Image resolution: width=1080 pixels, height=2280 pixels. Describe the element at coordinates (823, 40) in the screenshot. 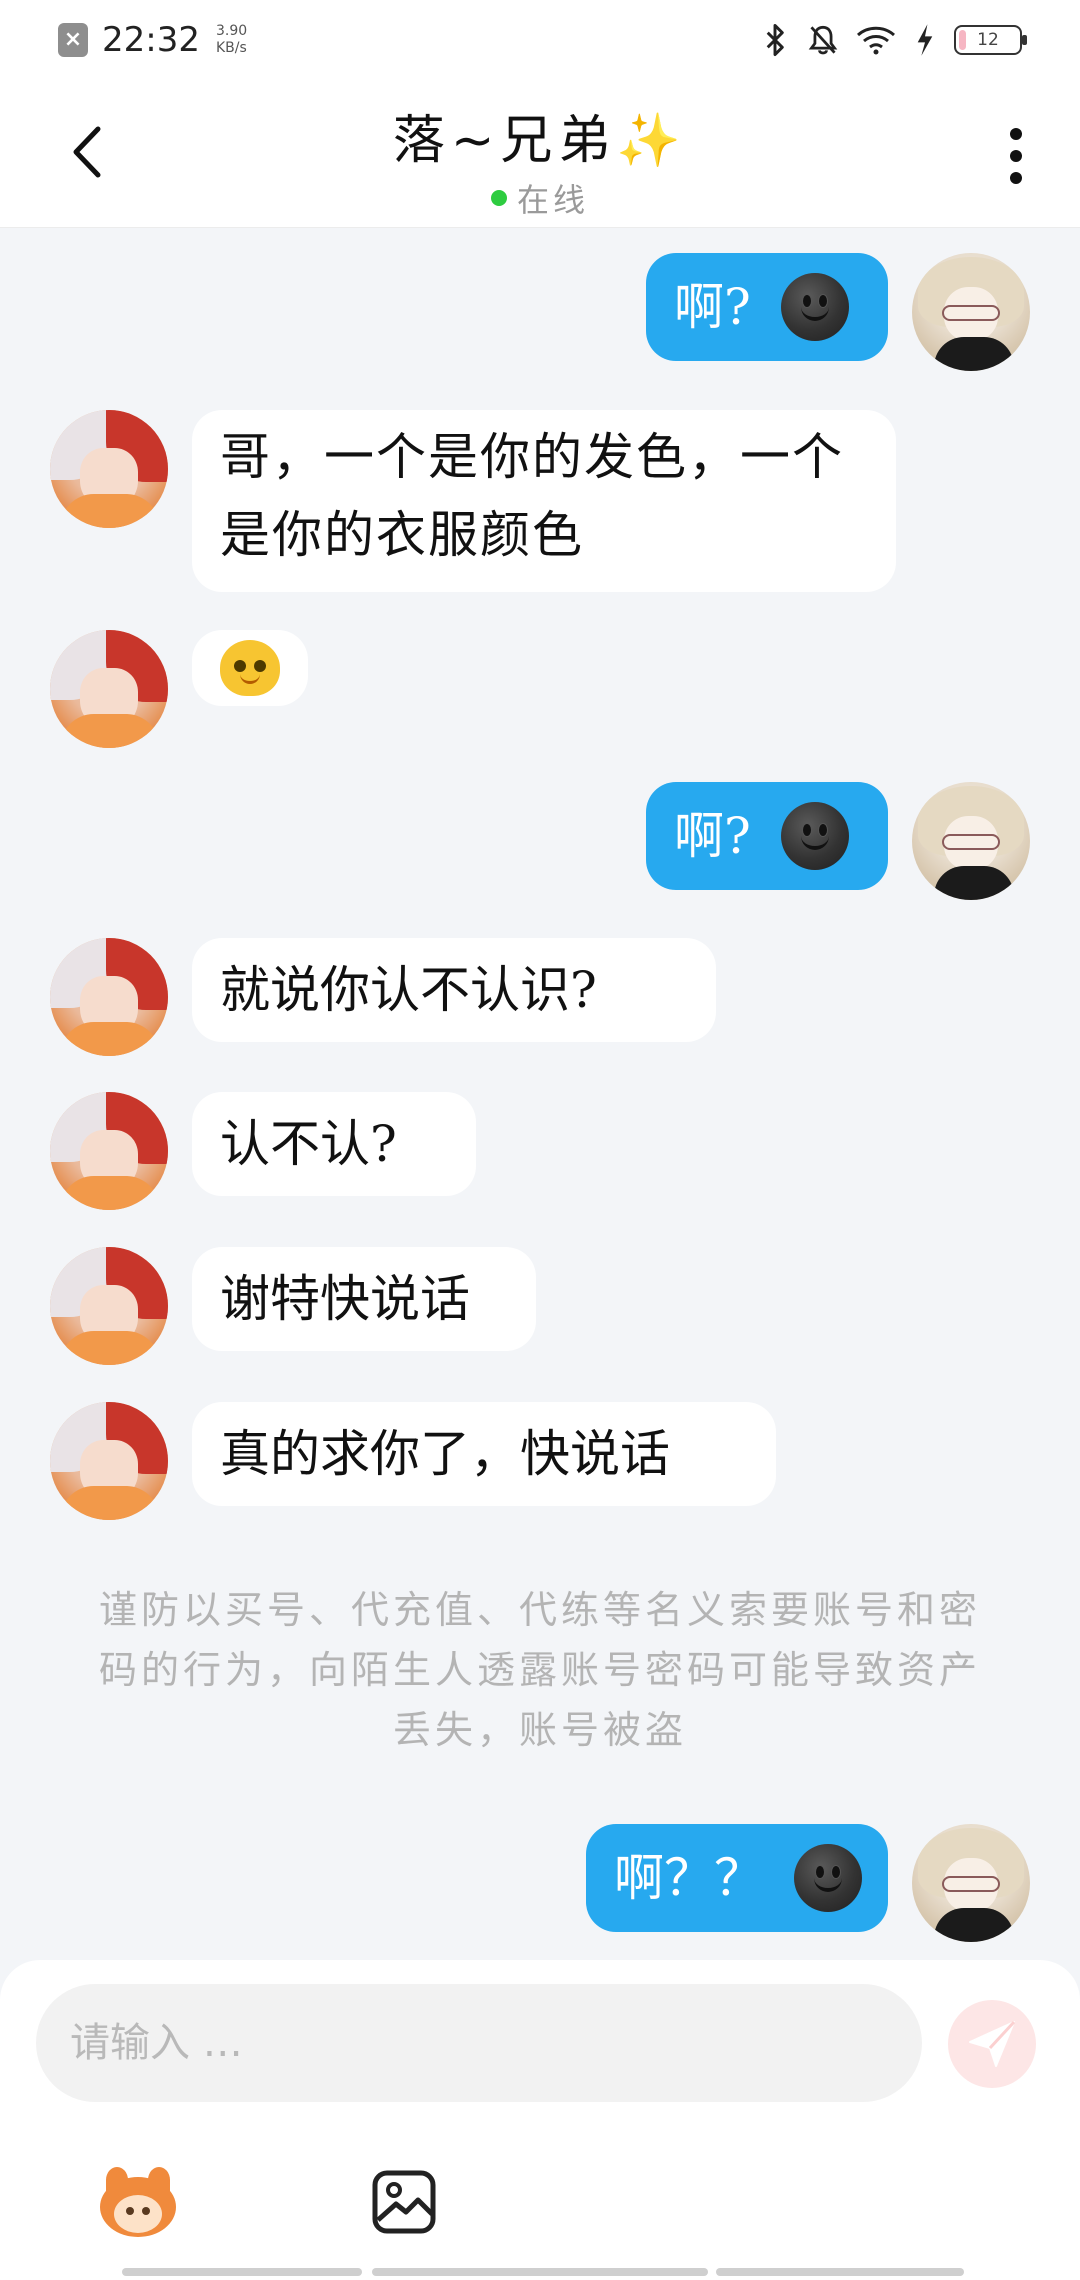

I see `bell-muted-icon` at that location.